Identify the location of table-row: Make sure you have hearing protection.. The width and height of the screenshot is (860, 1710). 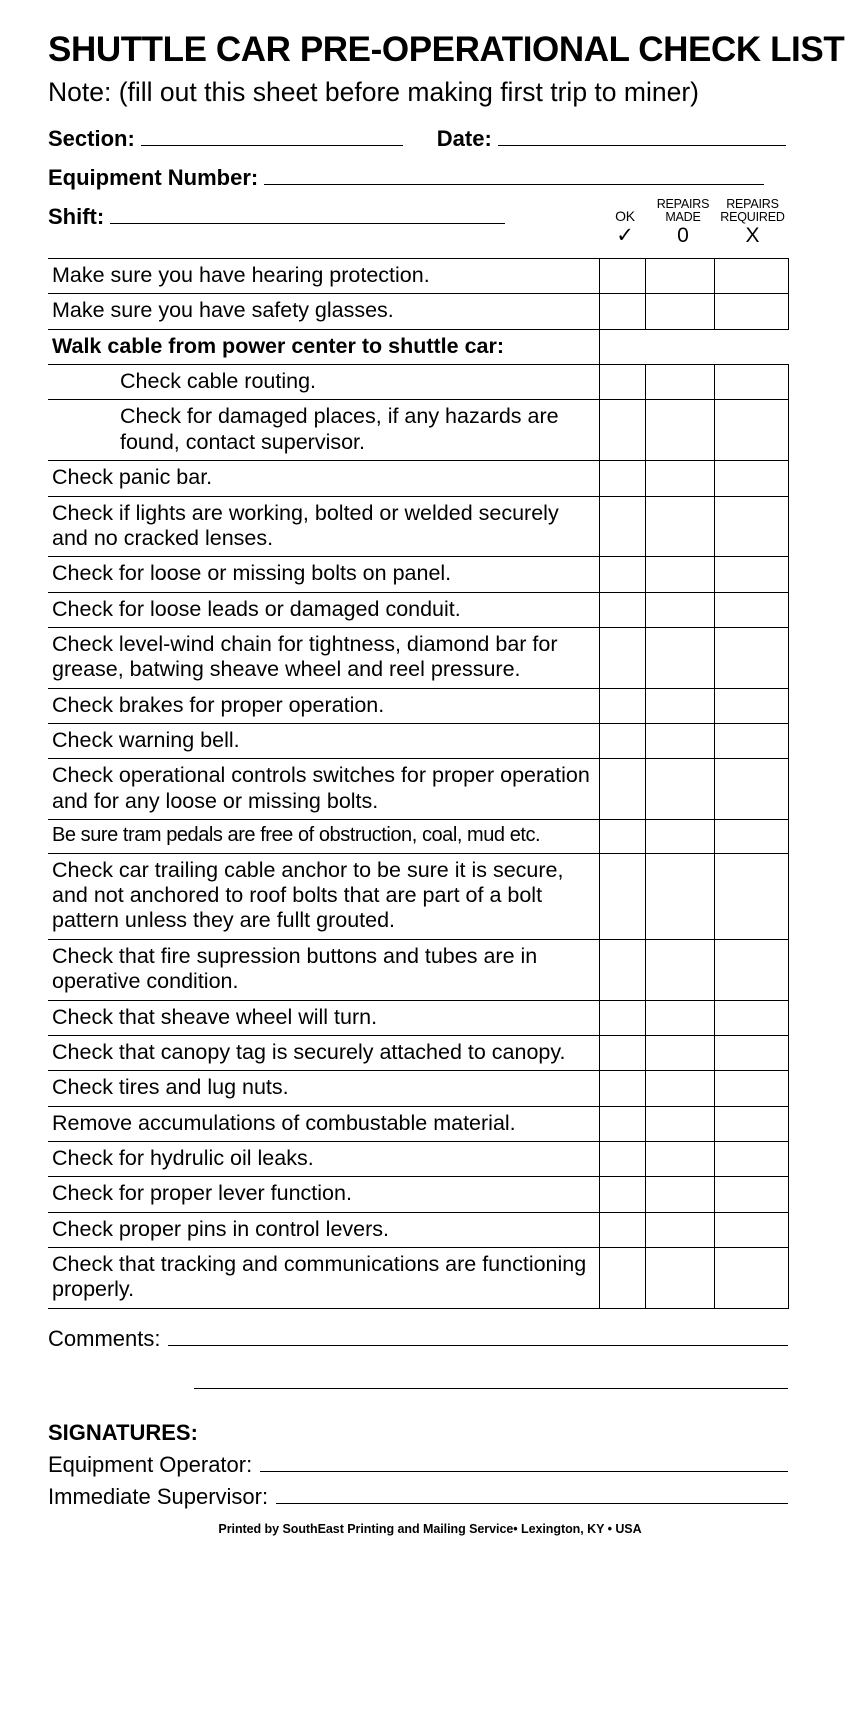
(418, 276).